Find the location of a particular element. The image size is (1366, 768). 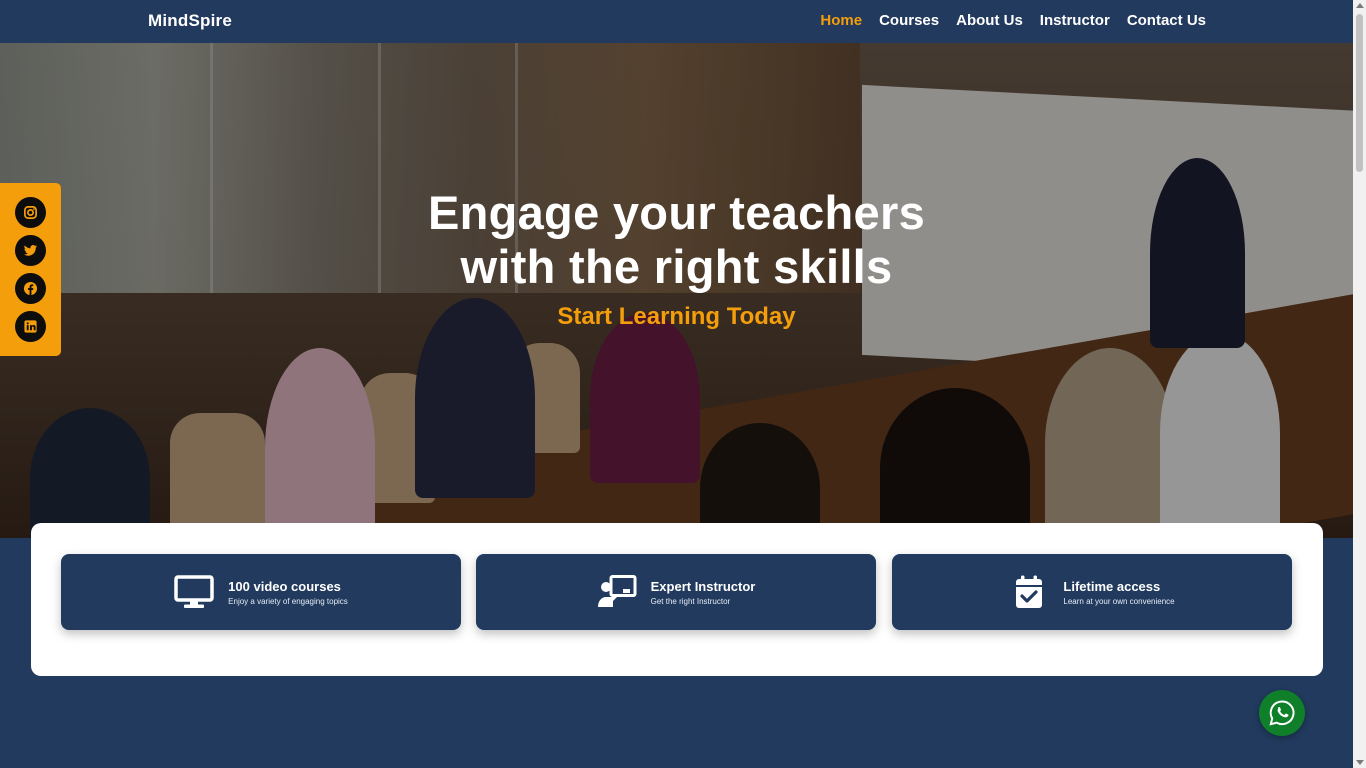

social-sidebar is located at coordinates (30, 269).